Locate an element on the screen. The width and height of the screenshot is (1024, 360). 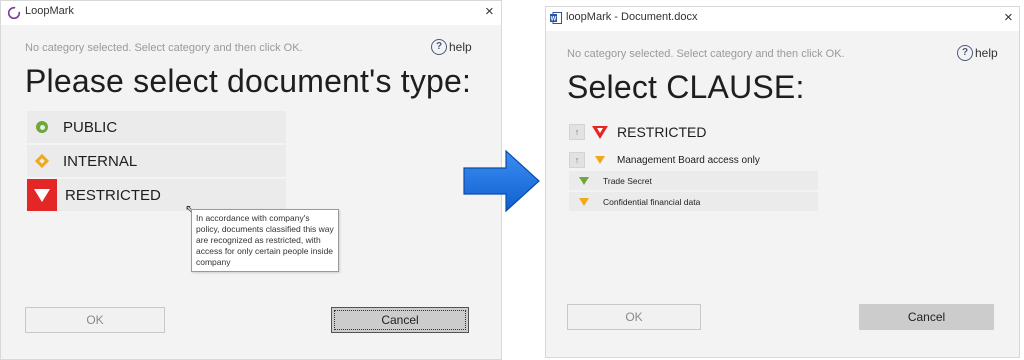
sub-clause-label: Confidential financial data is located at coordinates (652, 201).